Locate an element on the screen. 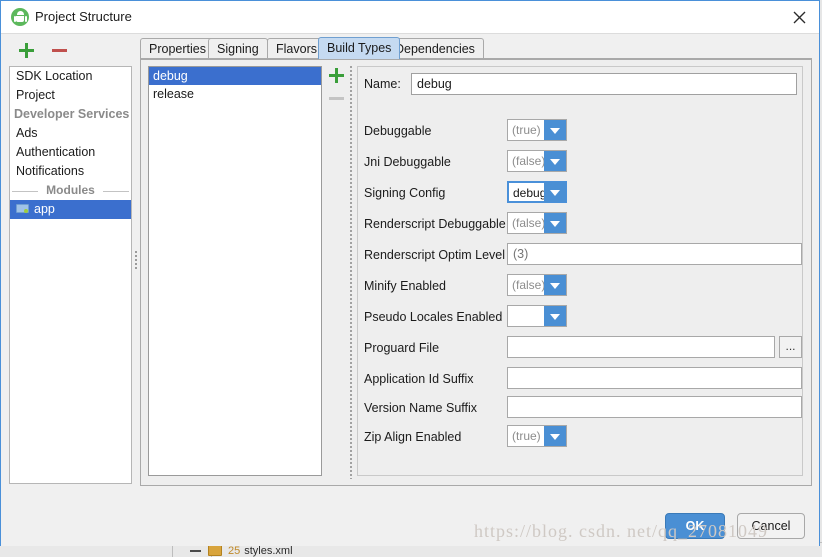 The image size is (822, 557). sidebar-item-project: Project is located at coordinates (70, 95).